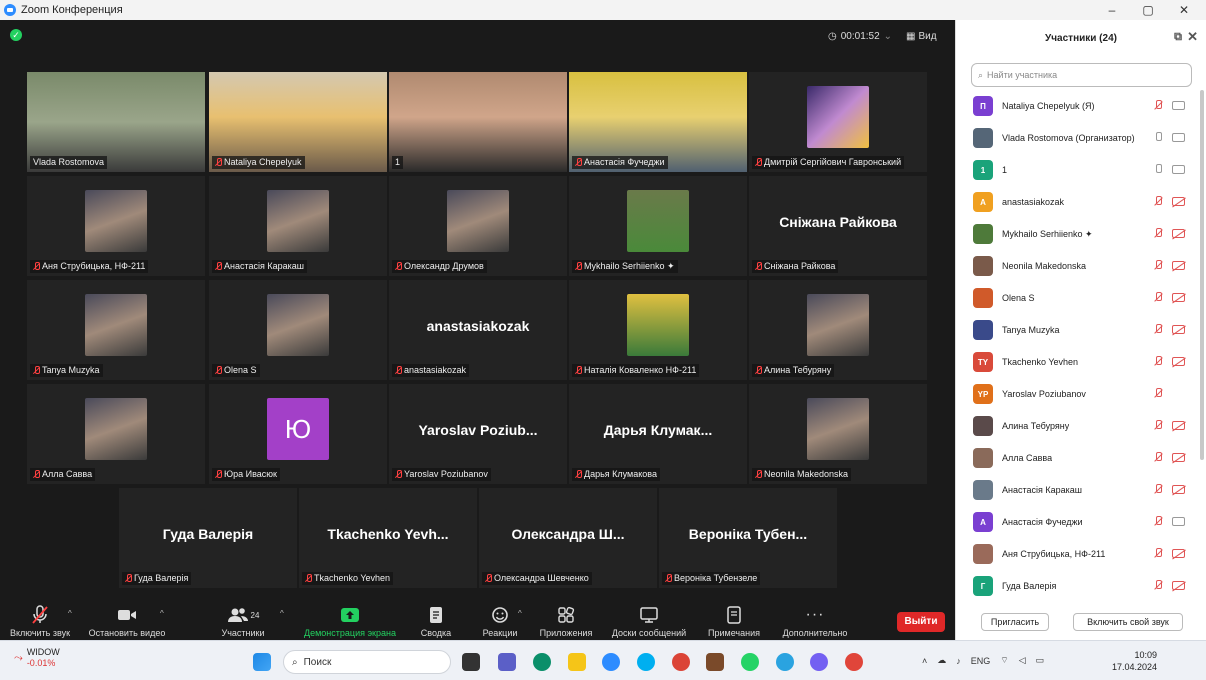 The height and width of the screenshot is (680, 1206). Describe the element at coordinates (1112, 10) in the screenshot. I see `minimize-button: –` at that location.